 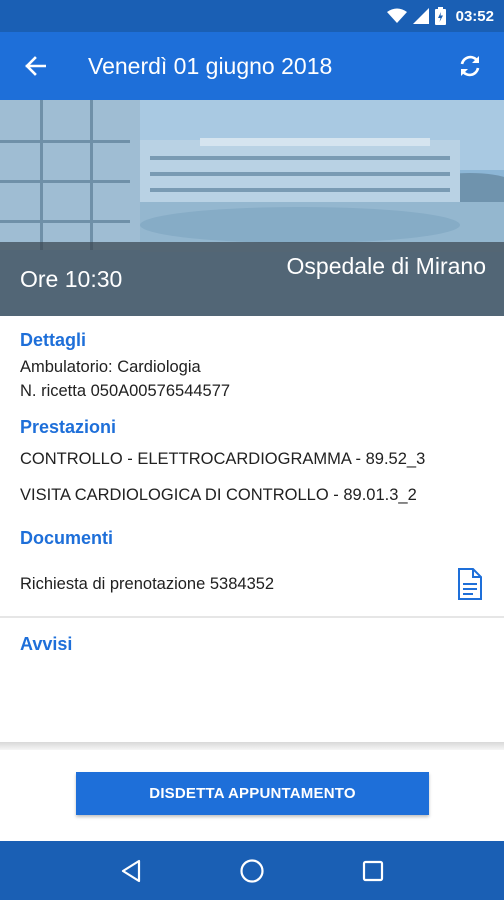 I want to click on ambulatorio-text: Ambulatorio: Cardiologia, so click(x=110, y=367).